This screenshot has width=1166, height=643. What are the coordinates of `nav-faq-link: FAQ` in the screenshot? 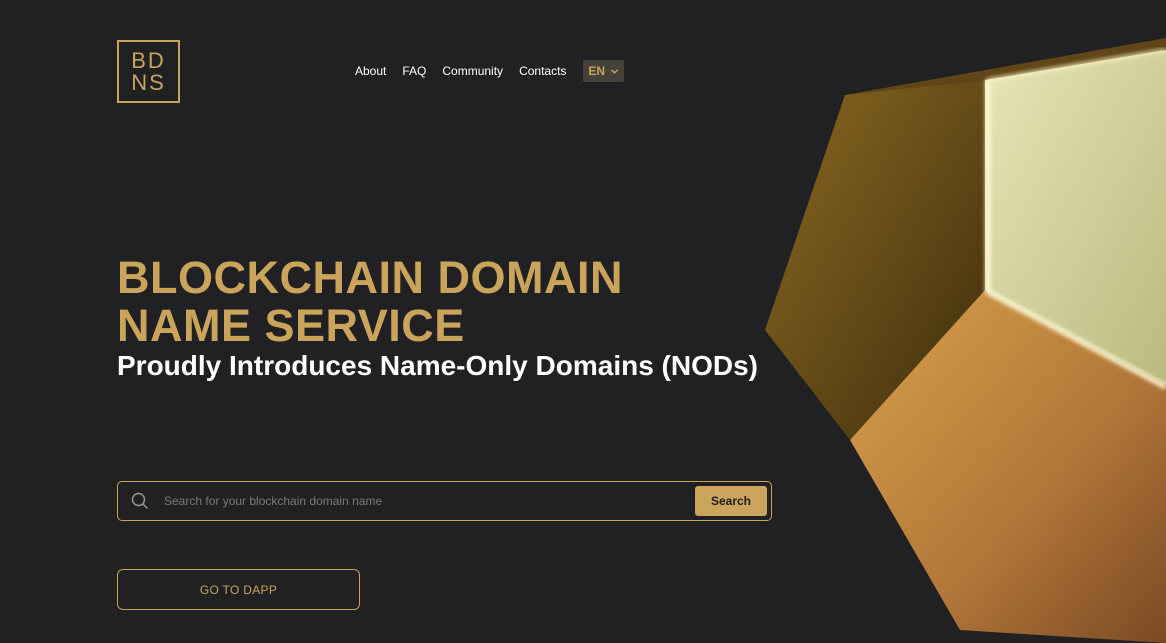 It's located at (414, 71).